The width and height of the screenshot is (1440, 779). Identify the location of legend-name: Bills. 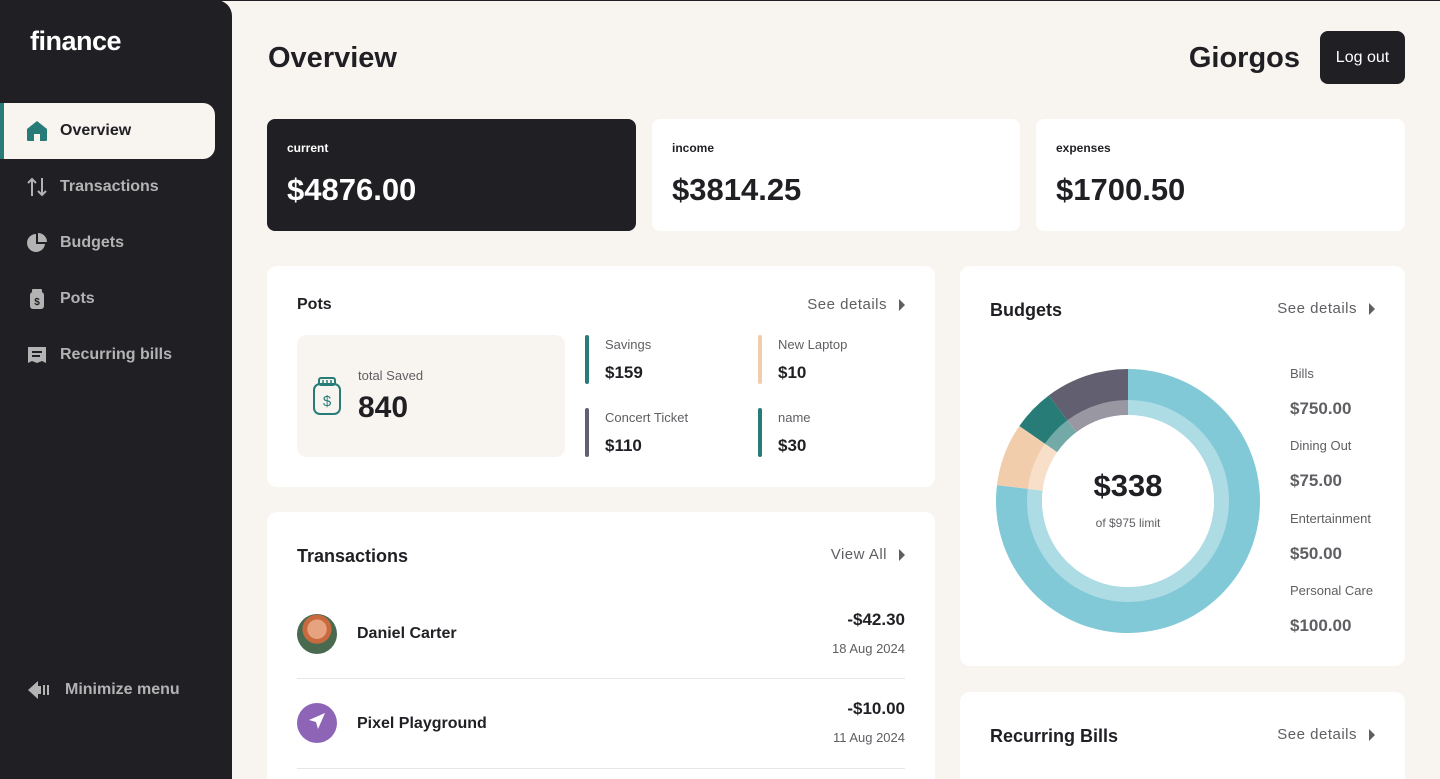
(1302, 373).